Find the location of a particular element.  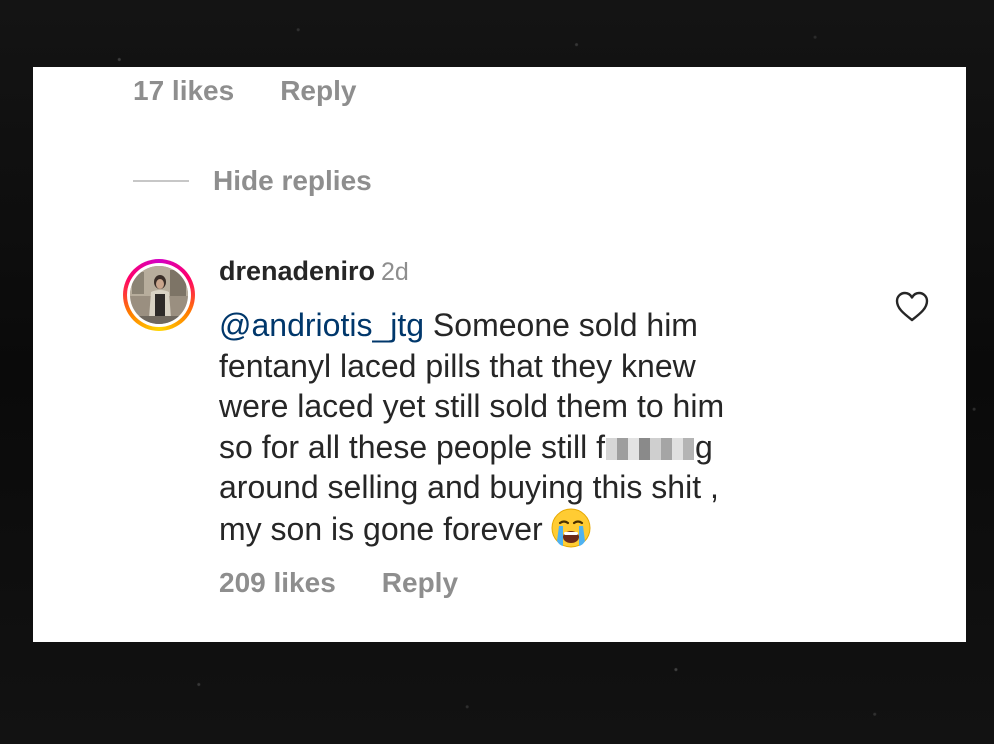

parent-comment-meta: 17 likes Reply is located at coordinates (244, 91).